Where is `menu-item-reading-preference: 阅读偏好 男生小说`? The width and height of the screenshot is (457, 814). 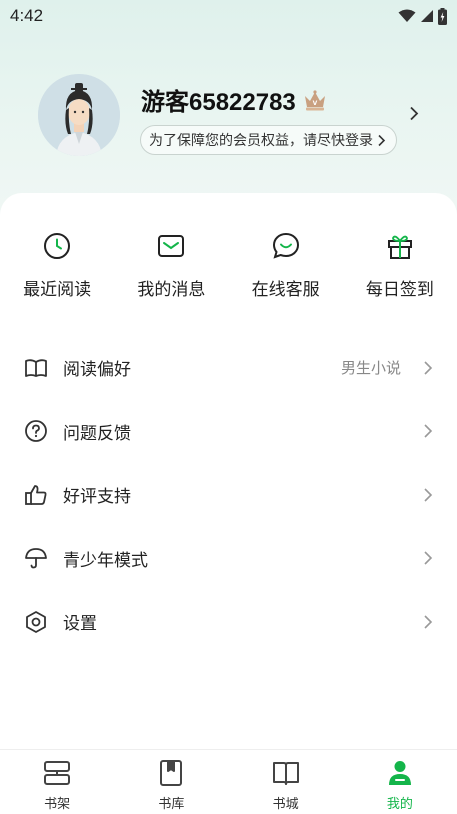
menu-item-reading-preference: 阅读偏好 男生小说 is located at coordinates (228, 368).